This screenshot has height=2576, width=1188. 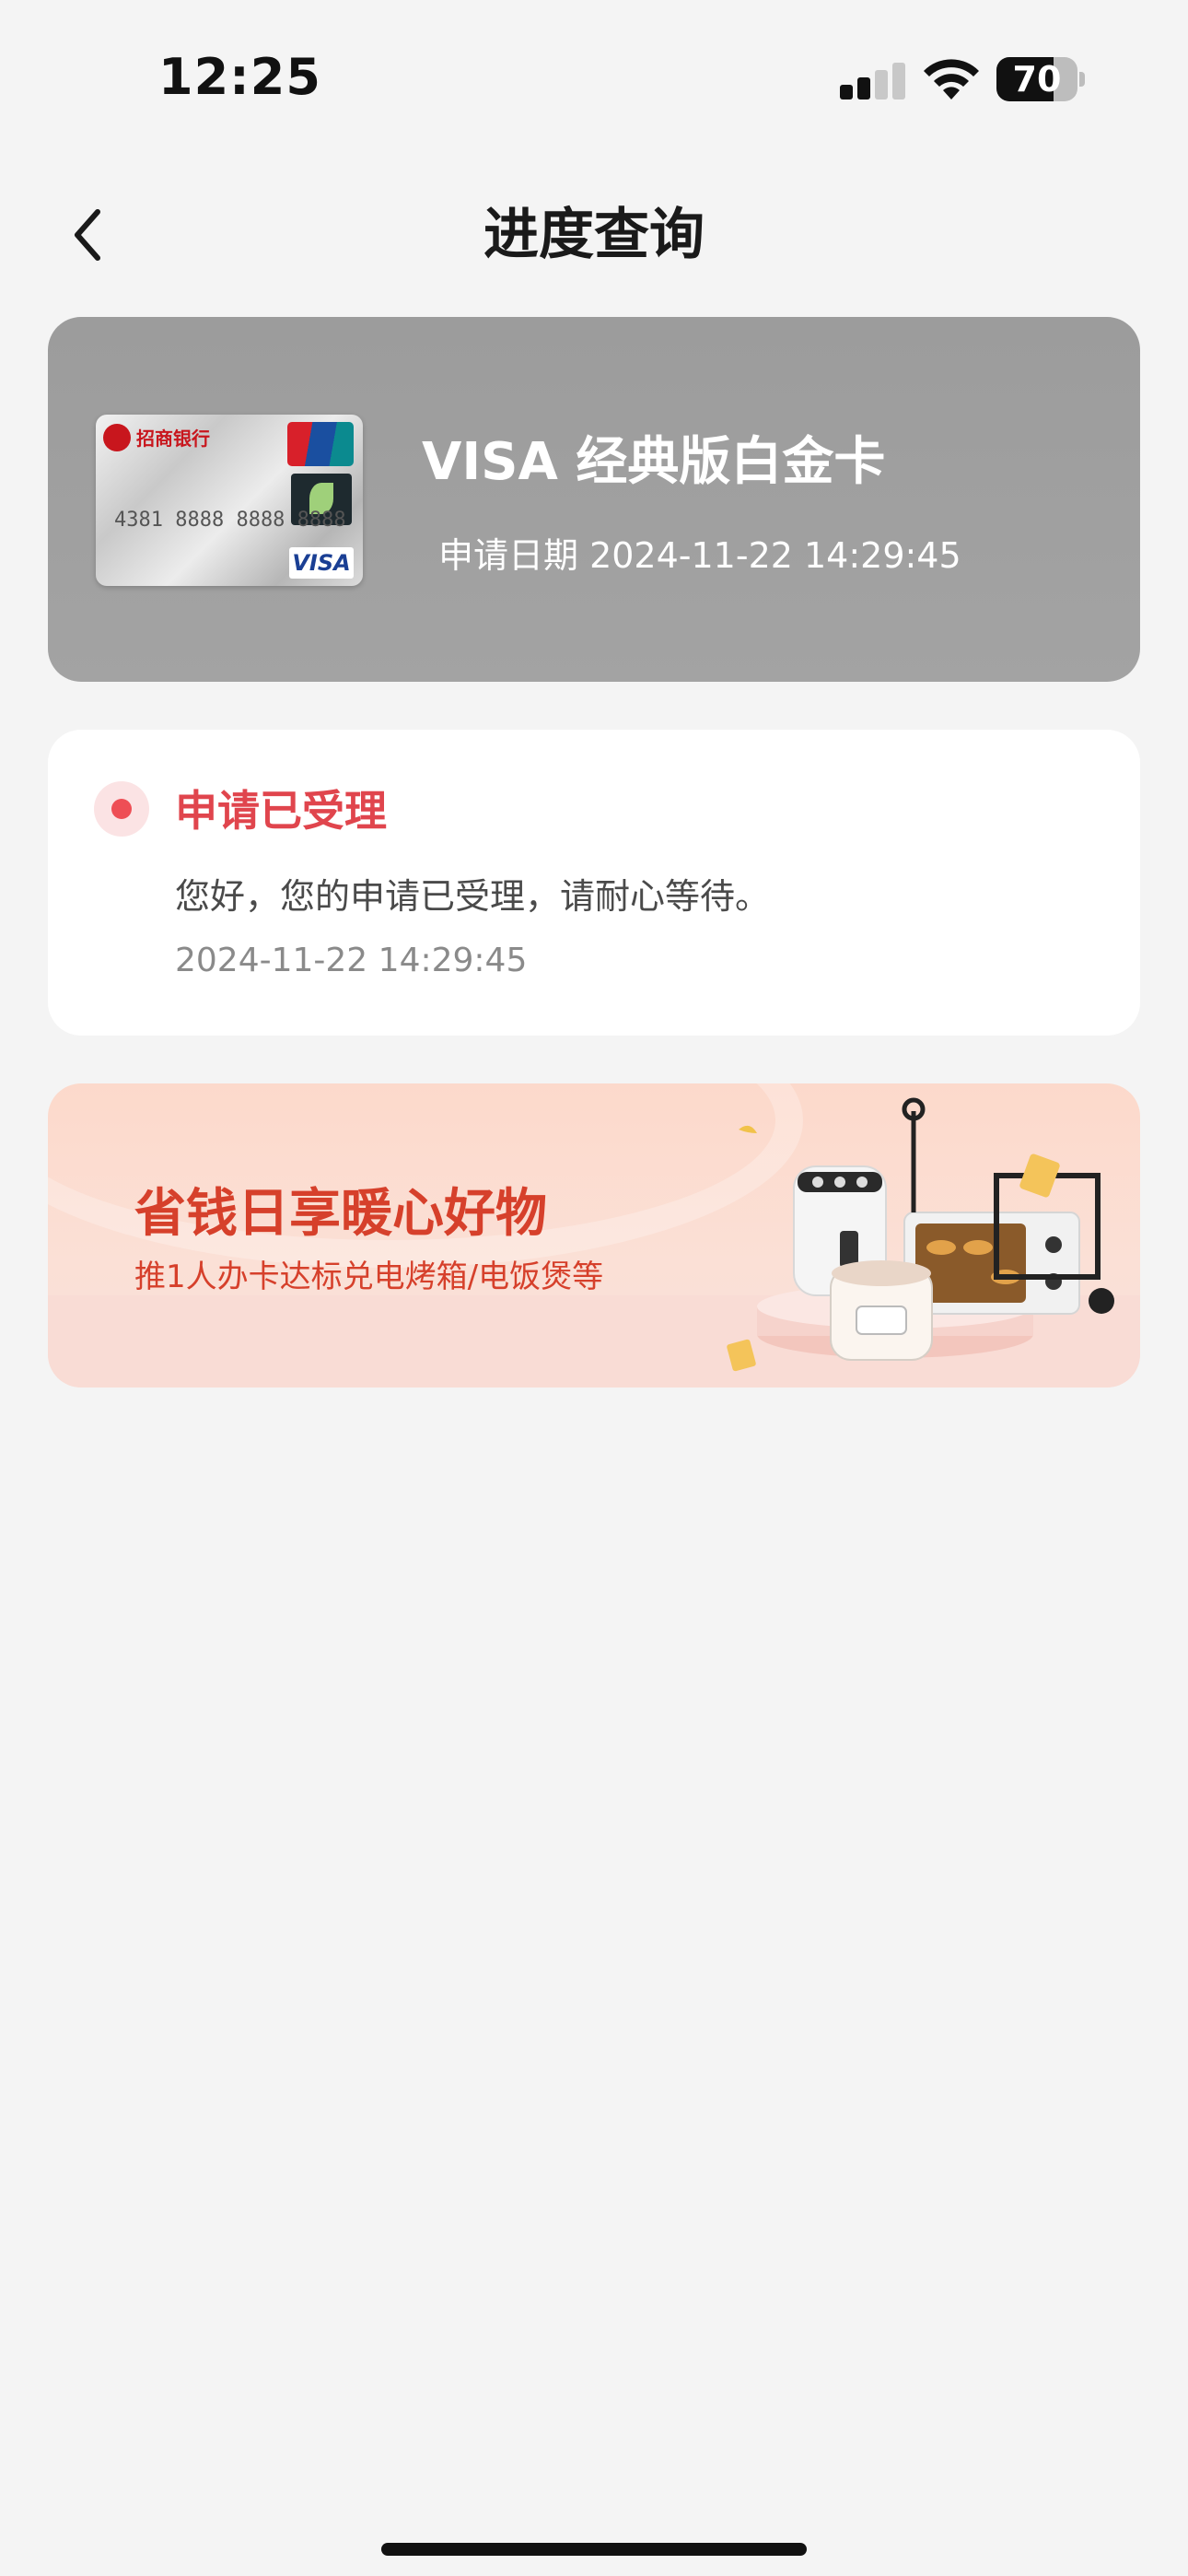 I want to click on status-time: 12:25, so click(x=239, y=77).